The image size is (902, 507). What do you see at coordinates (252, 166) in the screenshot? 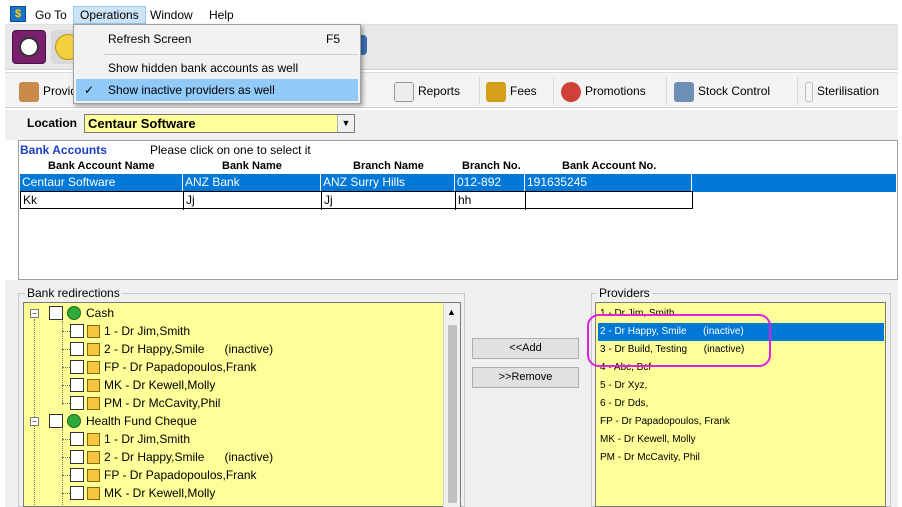
I see `col-bank-name: Bank Name` at bounding box center [252, 166].